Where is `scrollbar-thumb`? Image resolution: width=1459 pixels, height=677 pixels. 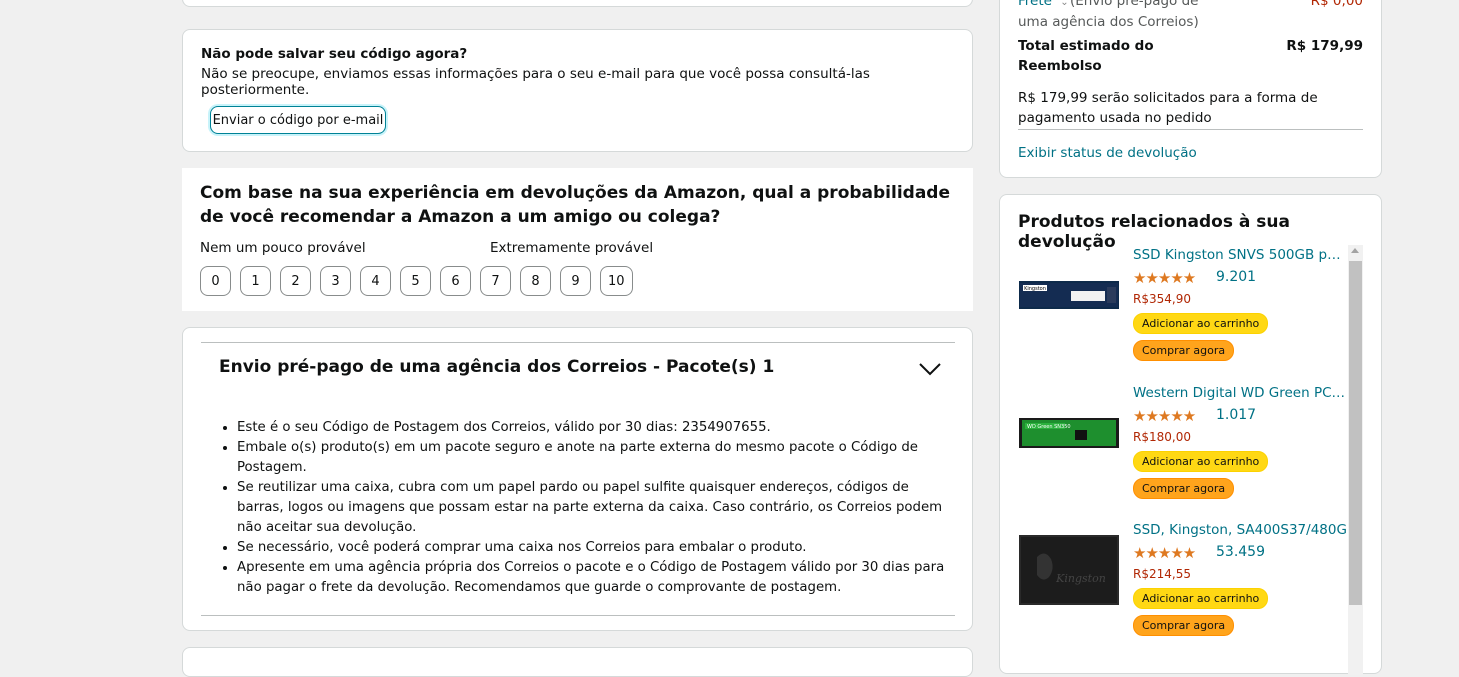 scrollbar-thumb is located at coordinates (1355, 433).